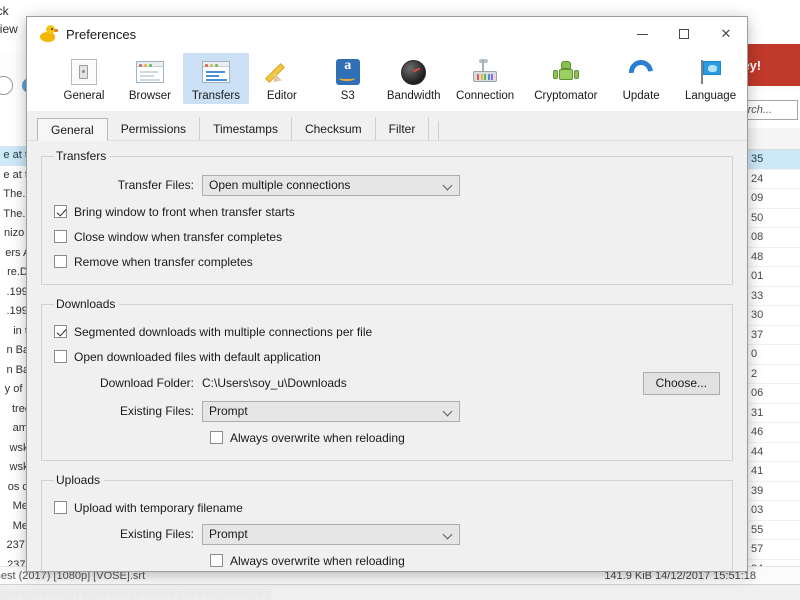 The height and width of the screenshot is (600, 800). What do you see at coordinates (334, 128) in the screenshot?
I see `tab-checksum: Checksum` at bounding box center [334, 128].